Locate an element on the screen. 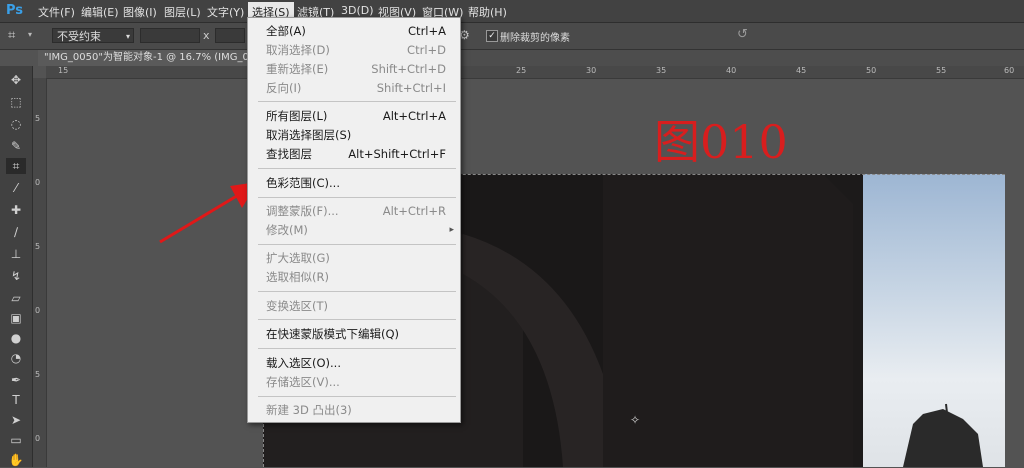 This screenshot has width=1024, height=468. menu-item-find-layers: 查找图层 Alt+Shift+Ctrl+F is located at coordinates (356, 154).